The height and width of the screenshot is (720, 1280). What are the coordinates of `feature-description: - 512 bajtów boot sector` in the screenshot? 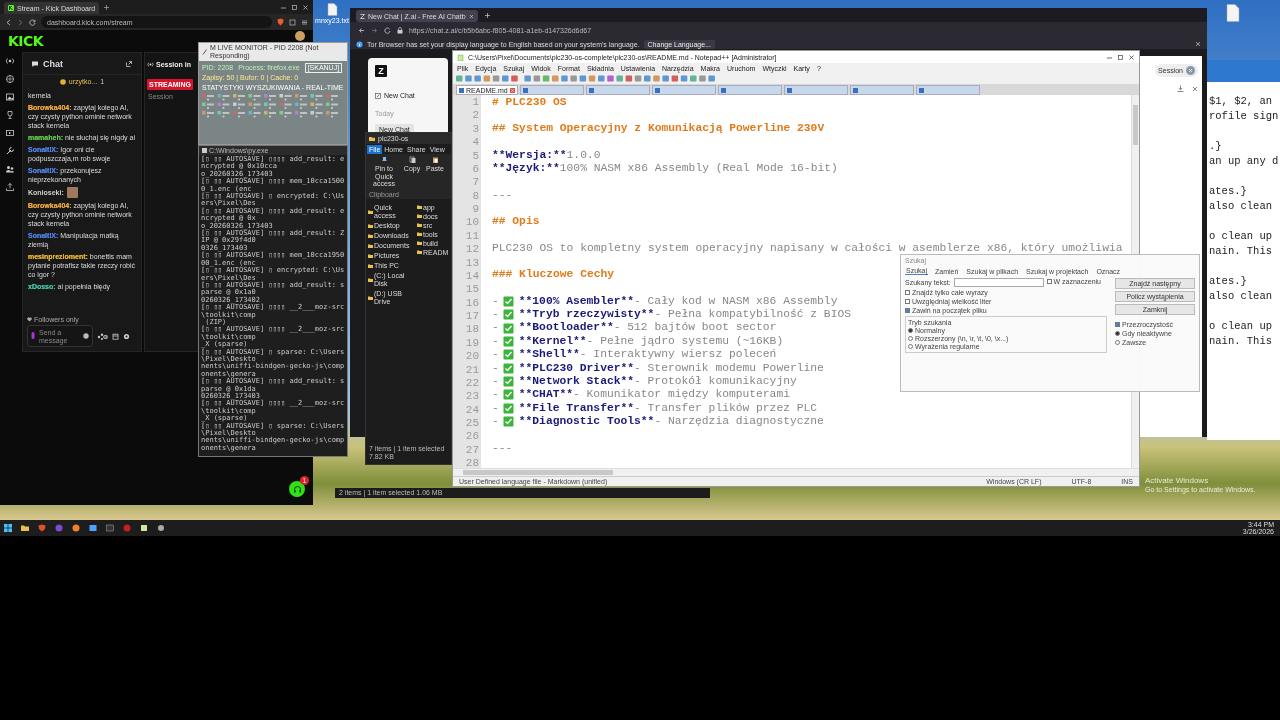 It's located at (695, 328).